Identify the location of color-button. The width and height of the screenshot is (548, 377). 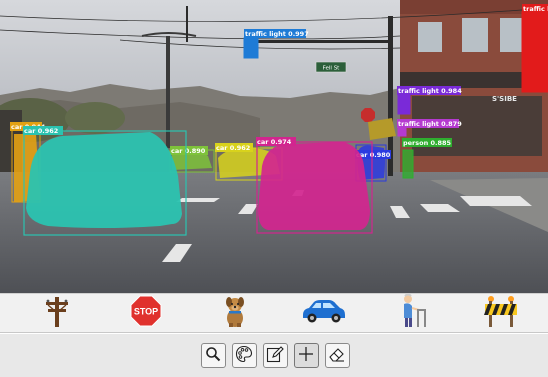
(244, 355).